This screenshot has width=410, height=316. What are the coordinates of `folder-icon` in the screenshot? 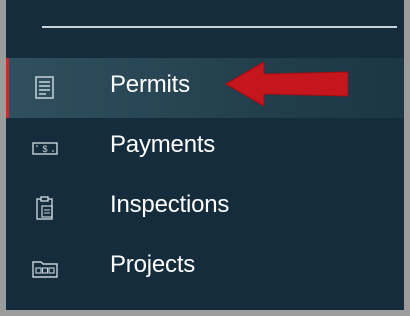 It's located at (45, 268).